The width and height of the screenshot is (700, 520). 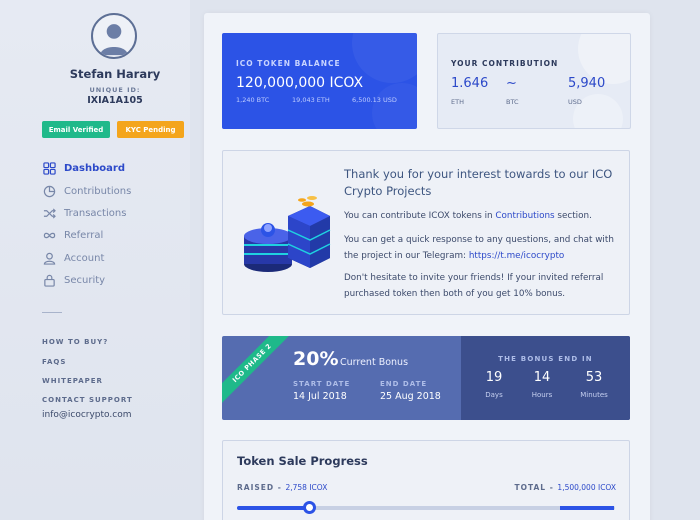 I want to click on contribution-label: YOUR CONTRIBUTION, so click(x=505, y=63).